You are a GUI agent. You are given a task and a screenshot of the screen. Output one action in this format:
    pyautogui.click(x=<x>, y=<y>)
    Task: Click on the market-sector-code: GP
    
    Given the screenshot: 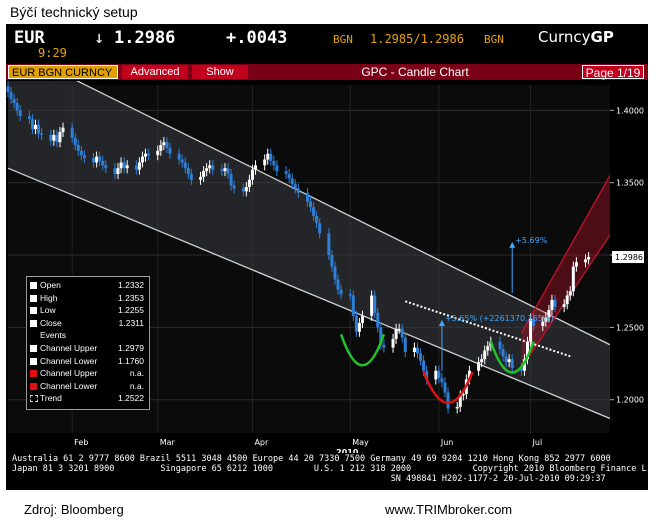 What is the action you would take?
    pyautogui.click(x=602, y=37)
    